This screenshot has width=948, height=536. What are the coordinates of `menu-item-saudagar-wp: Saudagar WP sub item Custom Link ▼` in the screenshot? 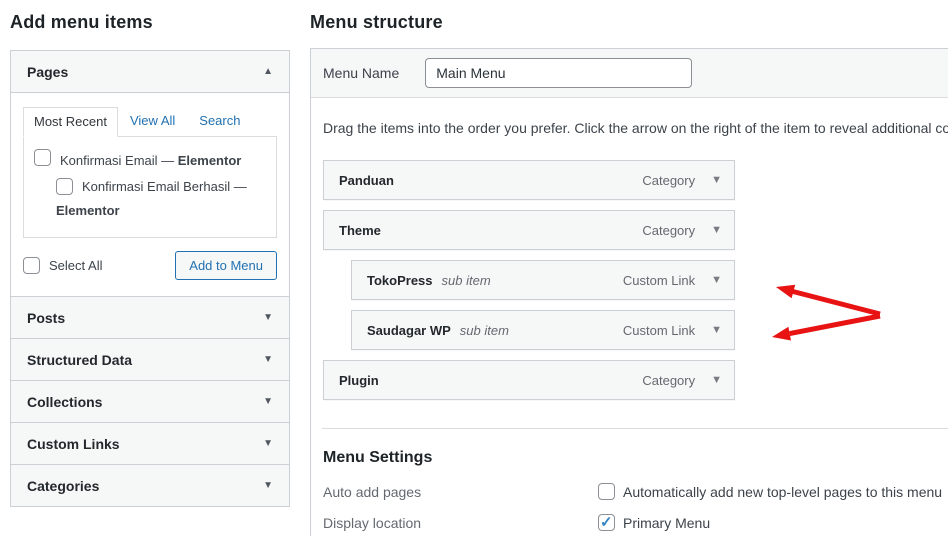 It's located at (543, 330).